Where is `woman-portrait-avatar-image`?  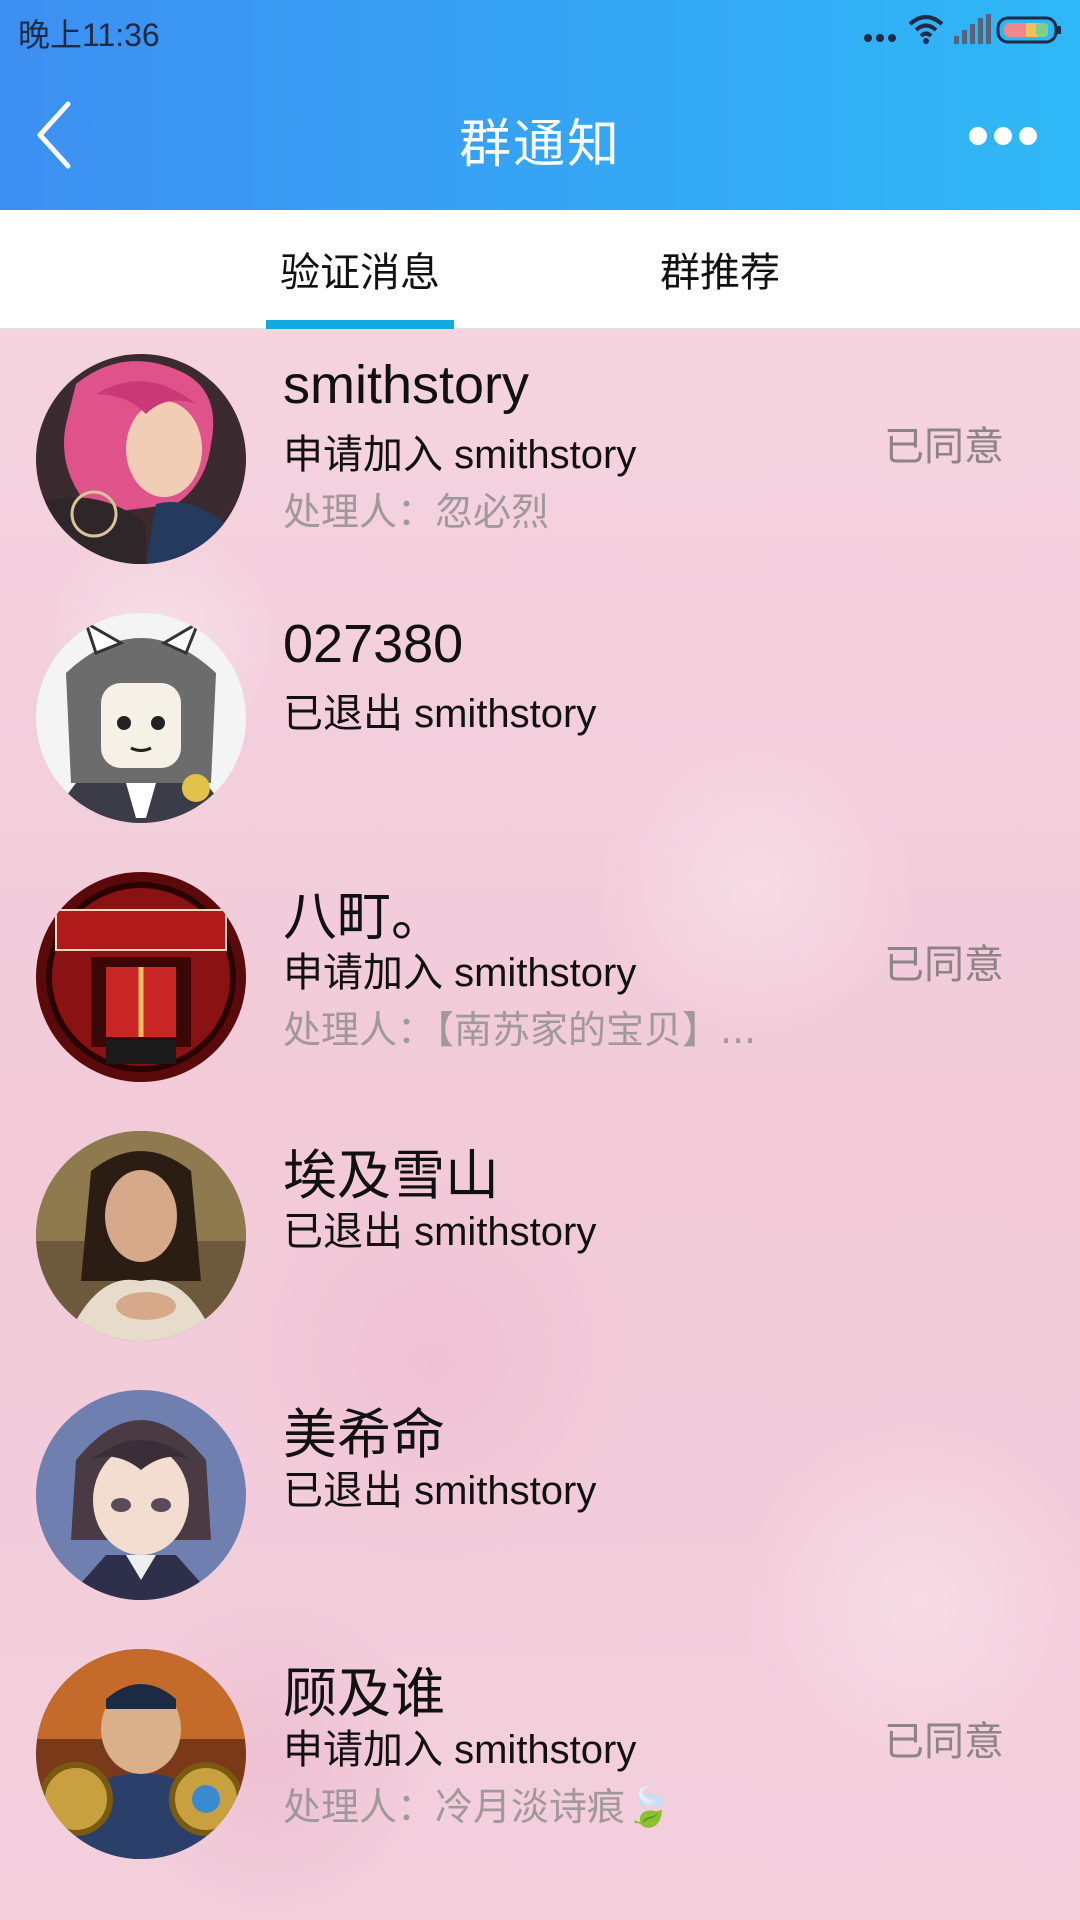 woman-portrait-avatar-image is located at coordinates (141, 1236).